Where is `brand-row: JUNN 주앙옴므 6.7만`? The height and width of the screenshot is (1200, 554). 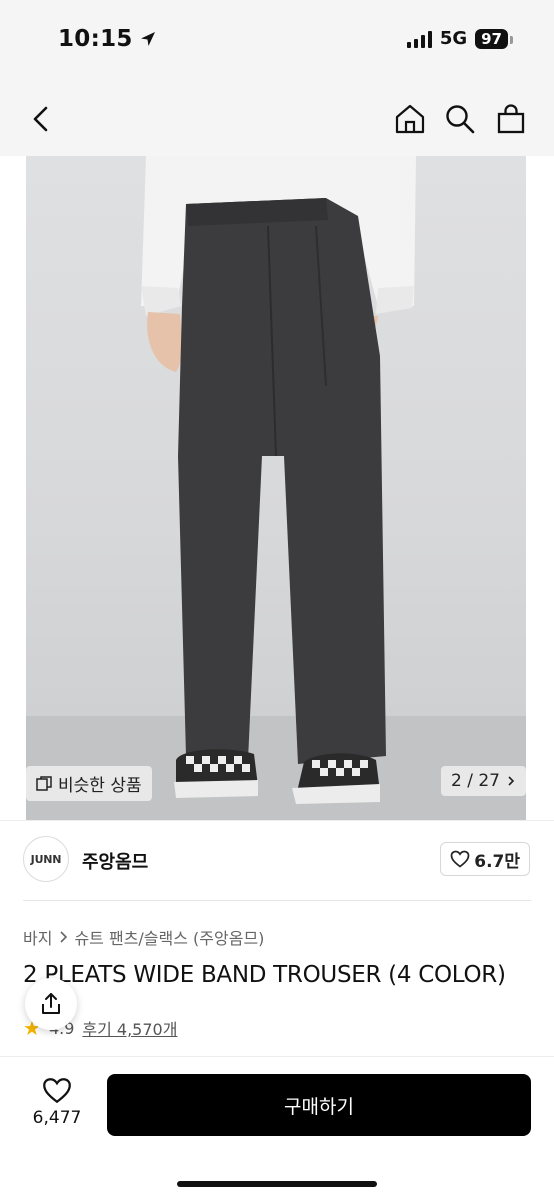
brand-row: JUNN 주앙옴므 6.7만 is located at coordinates (277, 860).